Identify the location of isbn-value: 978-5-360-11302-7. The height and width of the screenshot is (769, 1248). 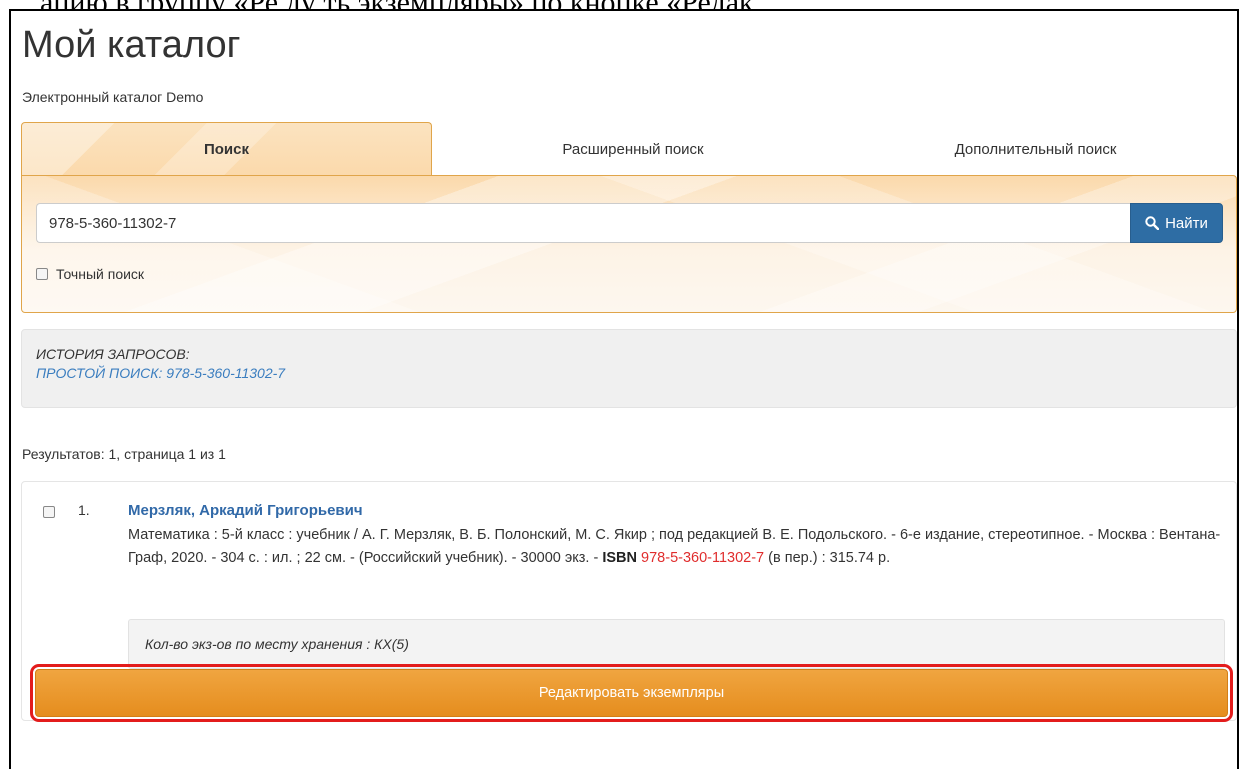
(702, 558).